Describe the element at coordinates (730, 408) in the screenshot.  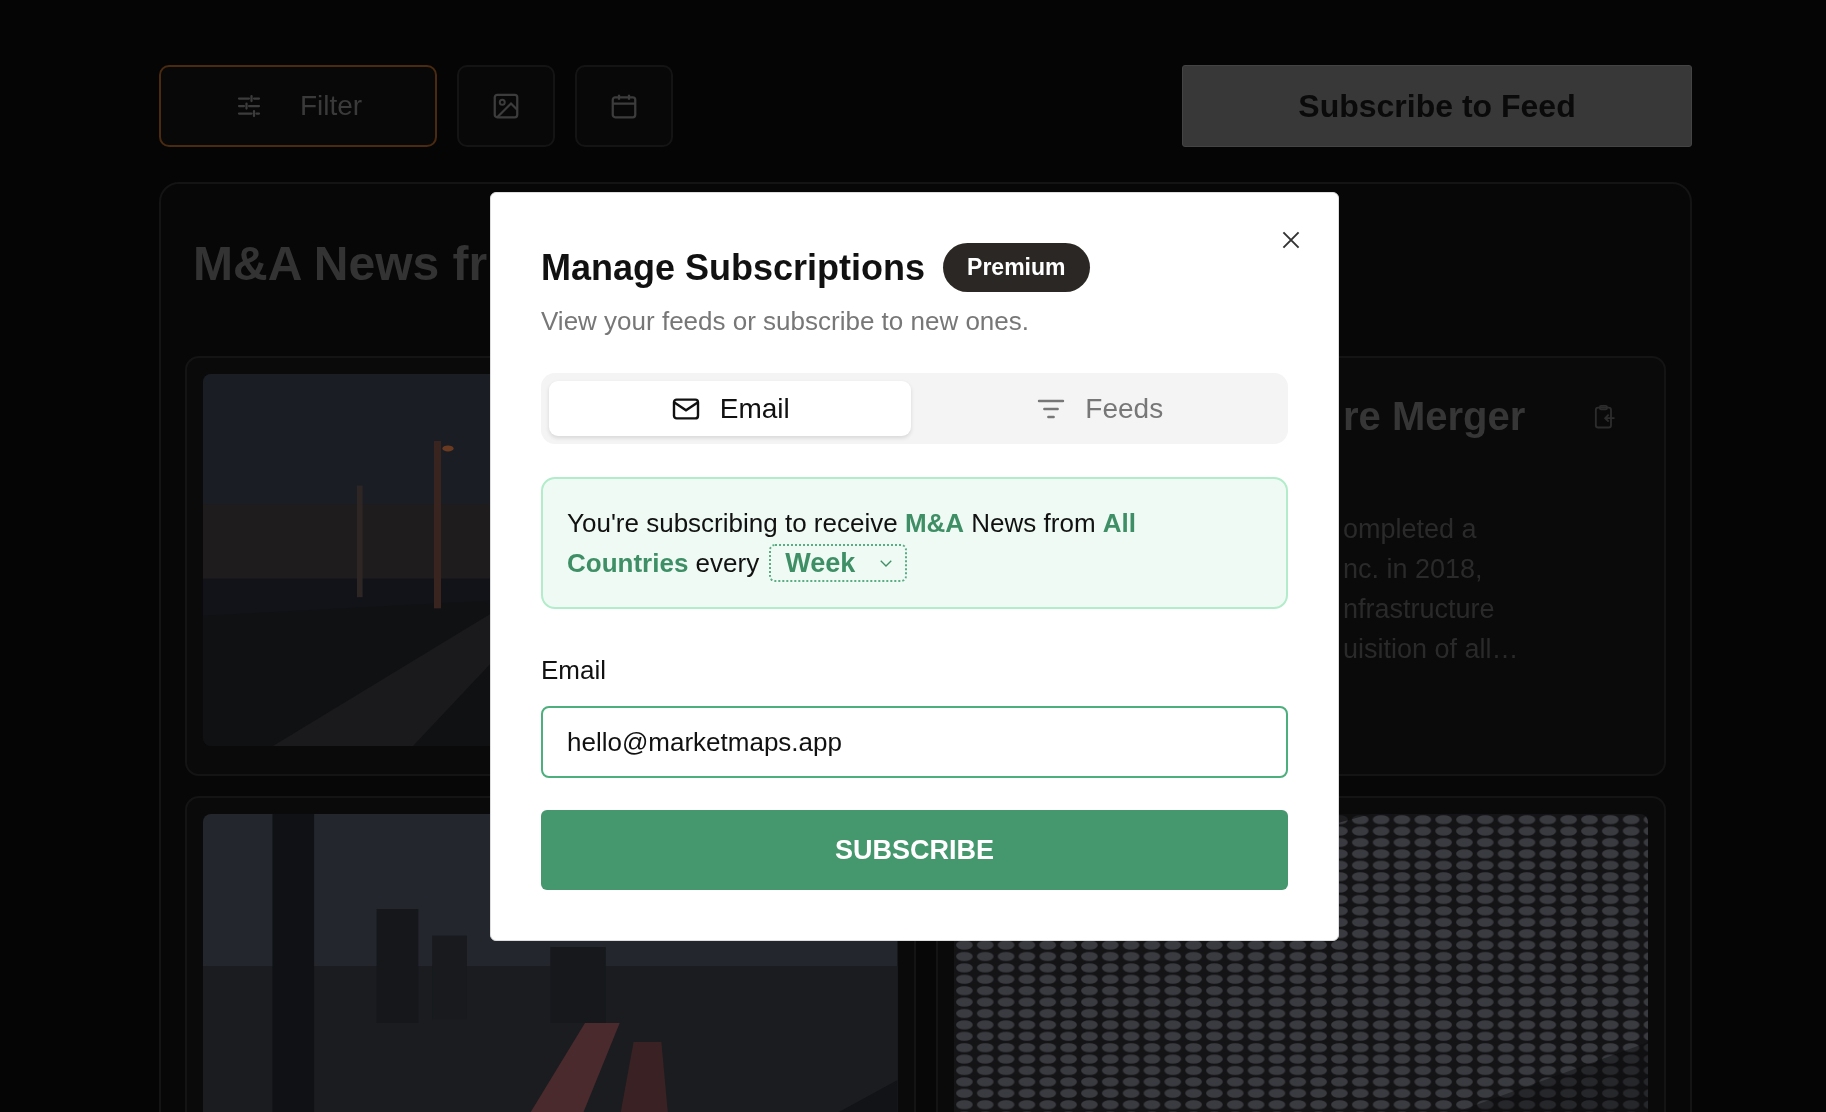
I see `tab: Email` at that location.